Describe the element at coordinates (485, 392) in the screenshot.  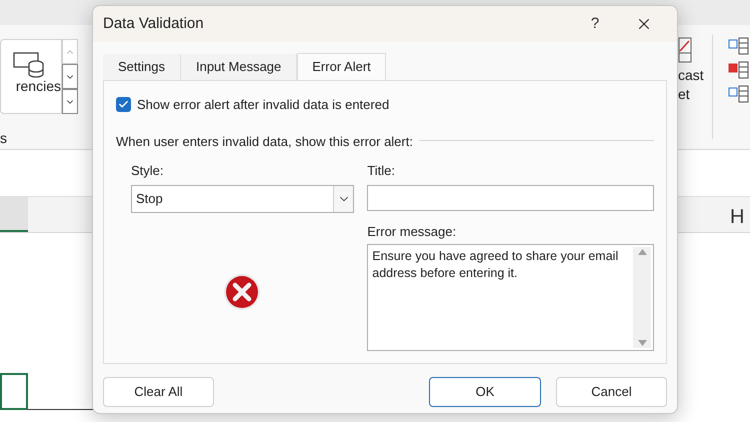
I see `dialog-button: OK` at that location.